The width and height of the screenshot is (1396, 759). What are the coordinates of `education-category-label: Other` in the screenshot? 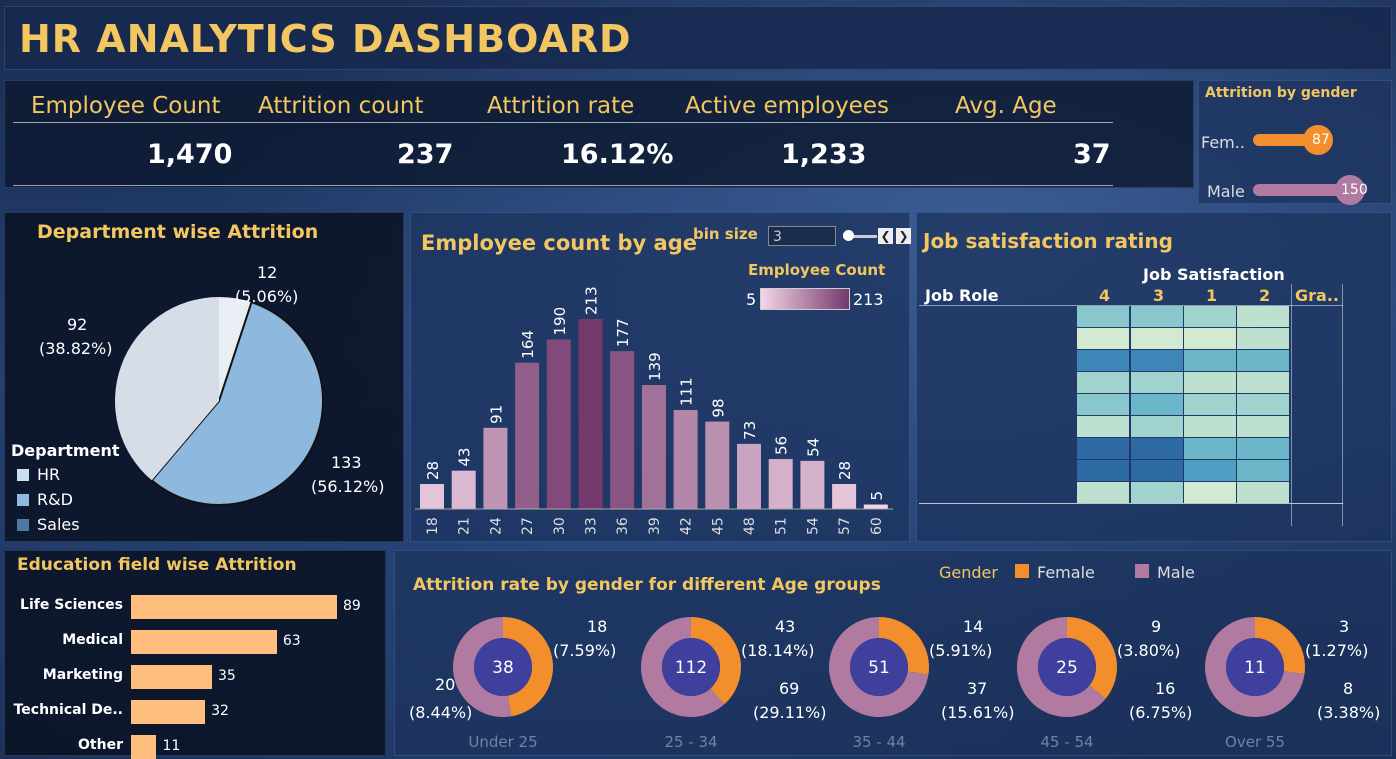 It's located at (100, 745).